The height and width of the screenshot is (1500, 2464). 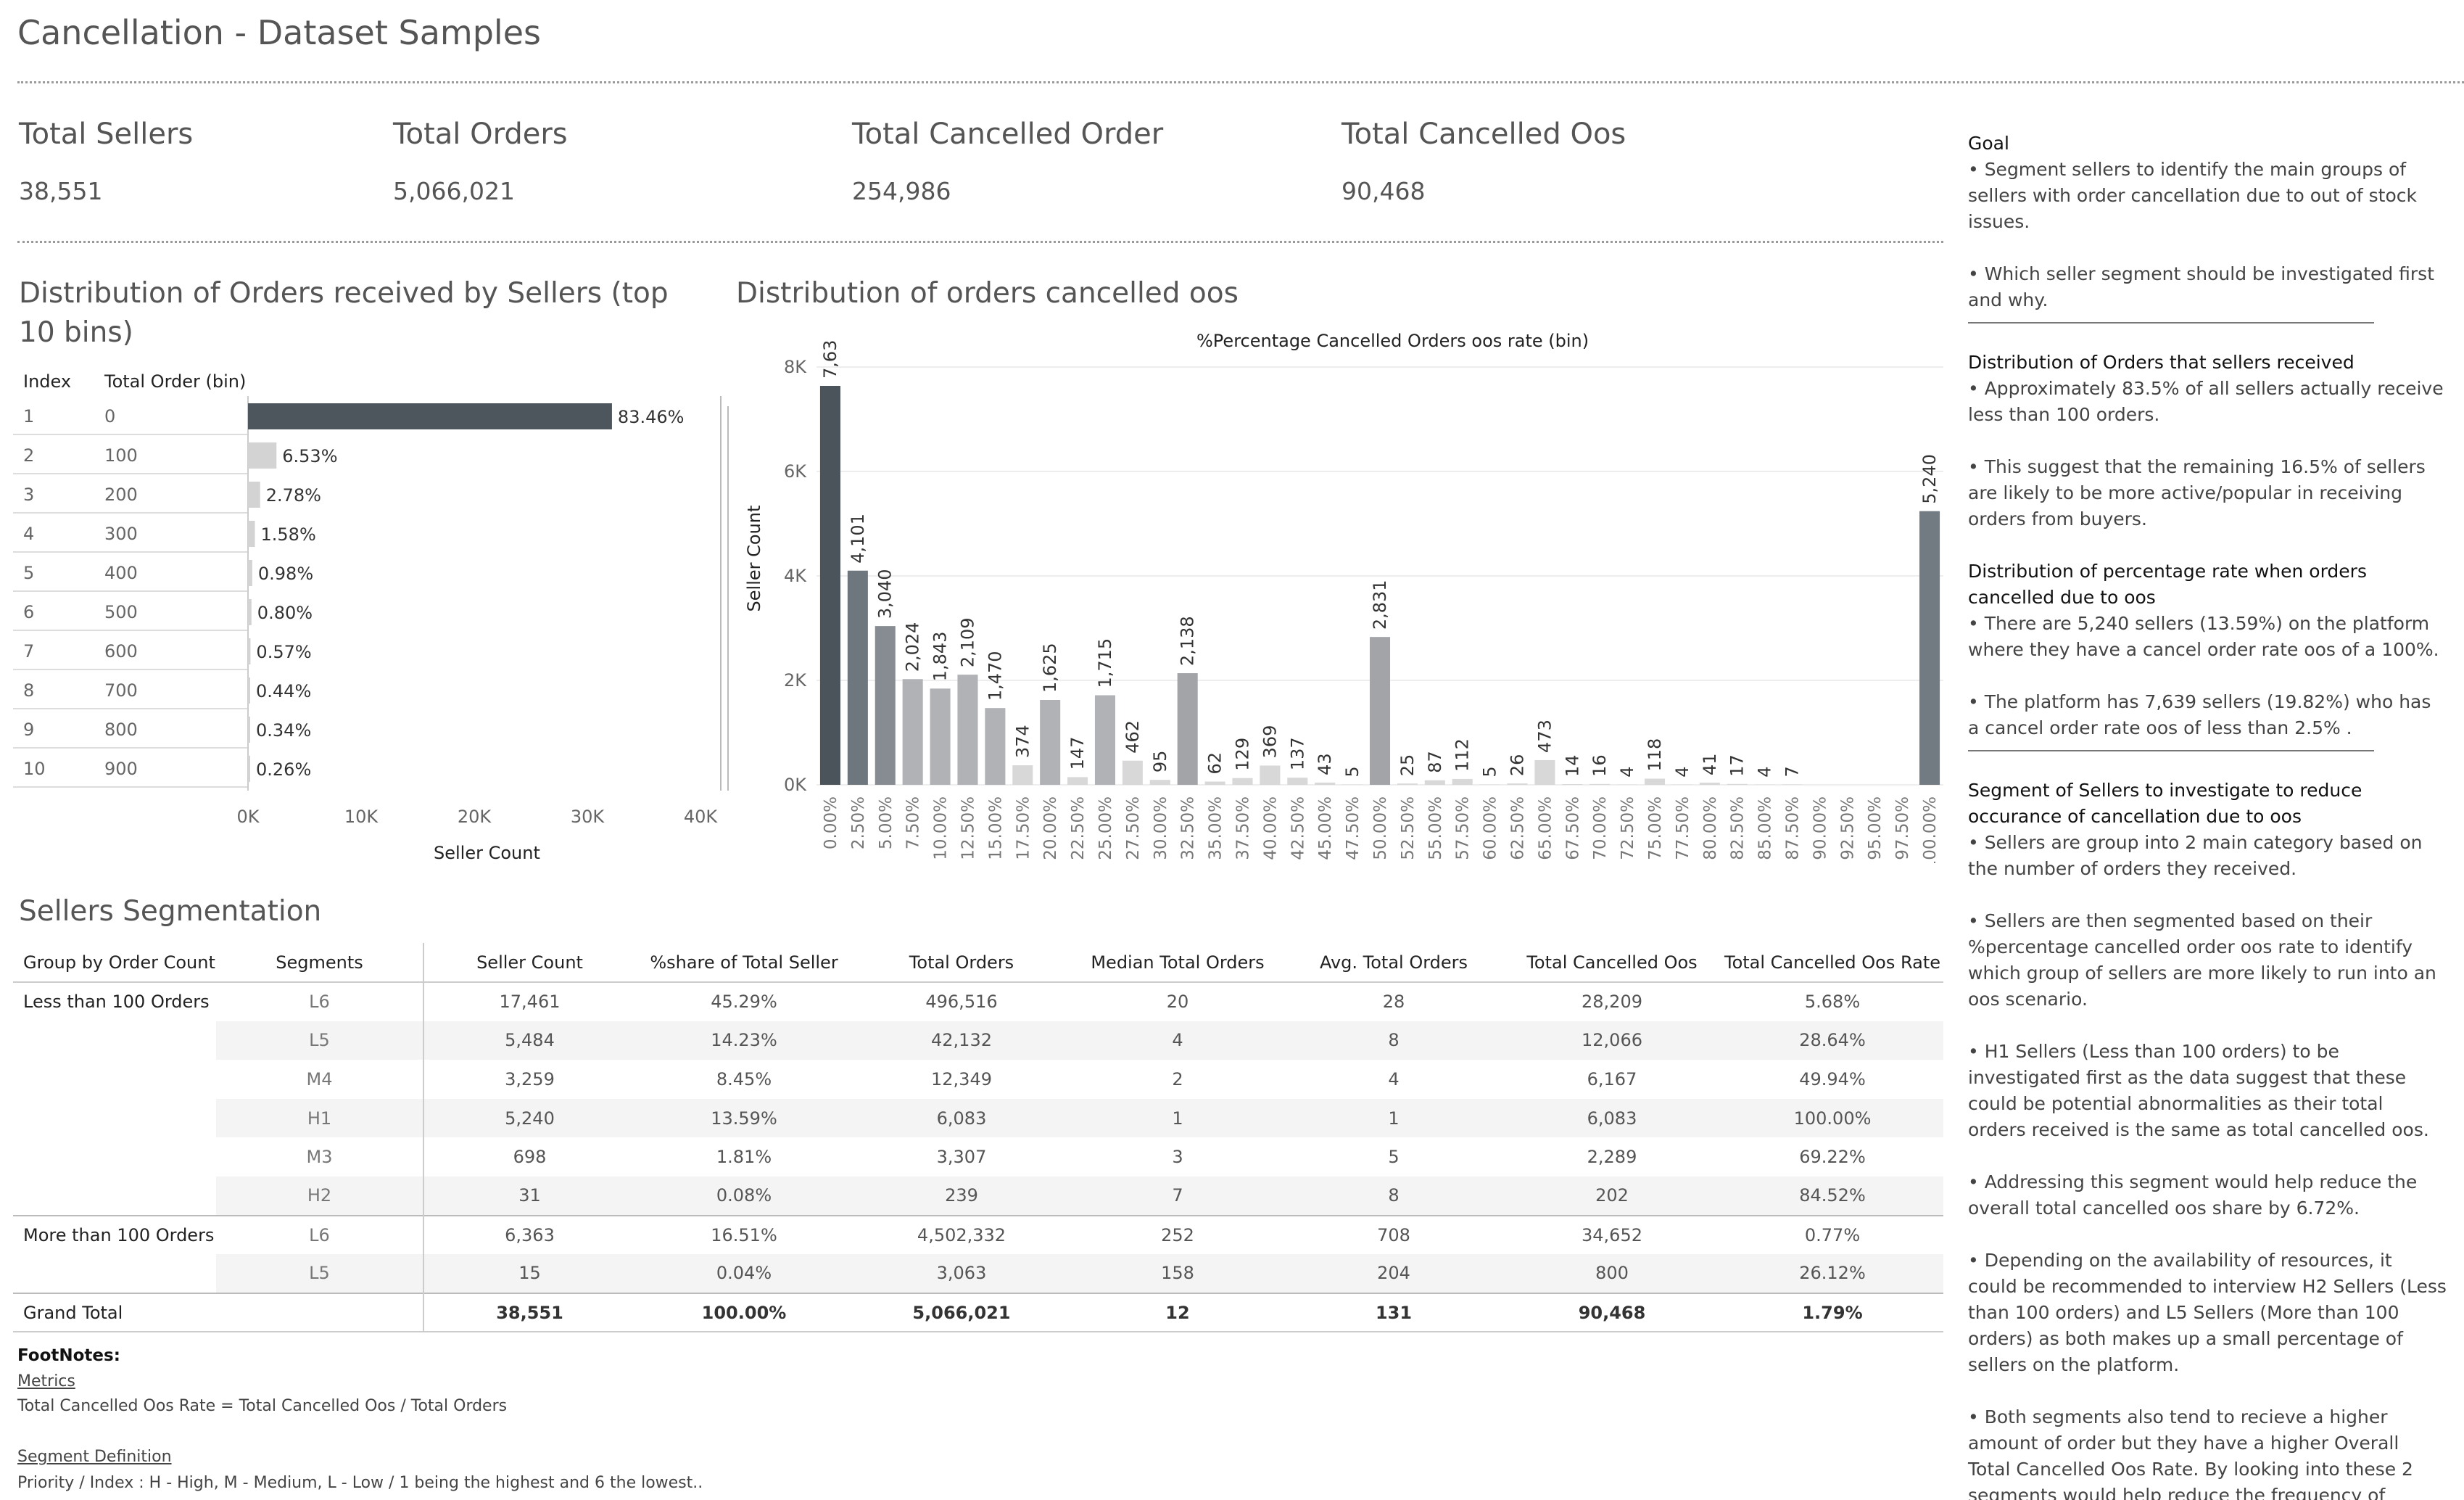 I want to click on data-label: 25, so click(x=1407, y=765).